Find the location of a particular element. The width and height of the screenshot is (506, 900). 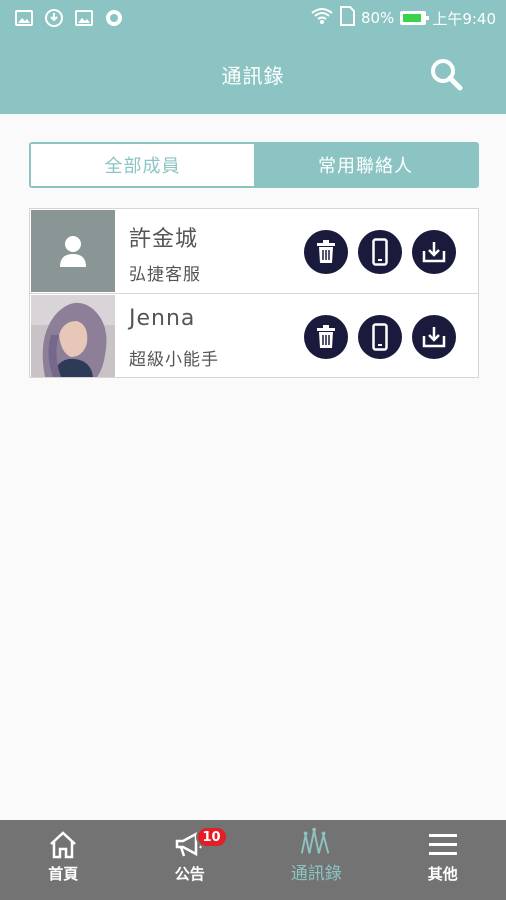

circle-icon is located at coordinates (114, 18).